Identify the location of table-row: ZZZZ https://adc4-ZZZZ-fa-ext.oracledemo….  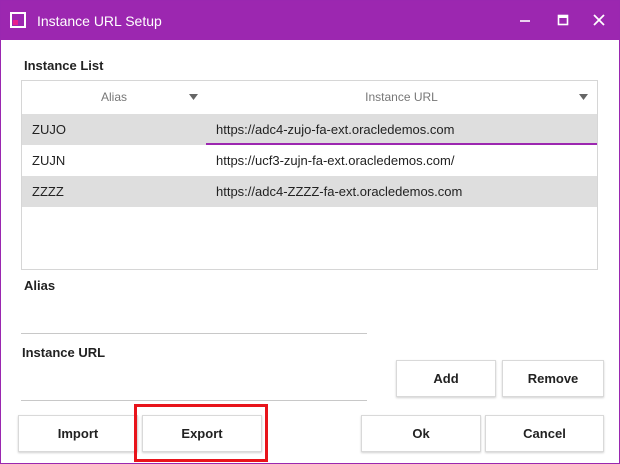
(309, 191).